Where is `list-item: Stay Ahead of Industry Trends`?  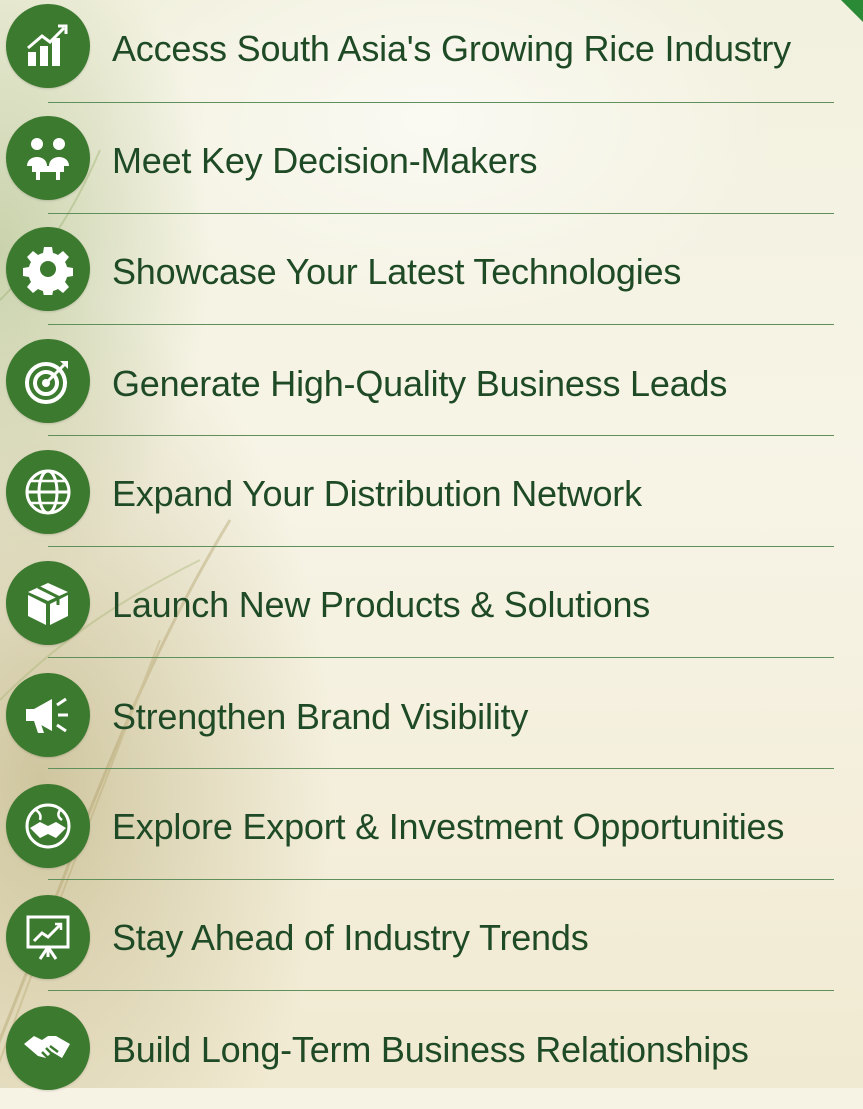 list-item: Stay Ahead of Industry Trends is located at coordinates (431, 943).